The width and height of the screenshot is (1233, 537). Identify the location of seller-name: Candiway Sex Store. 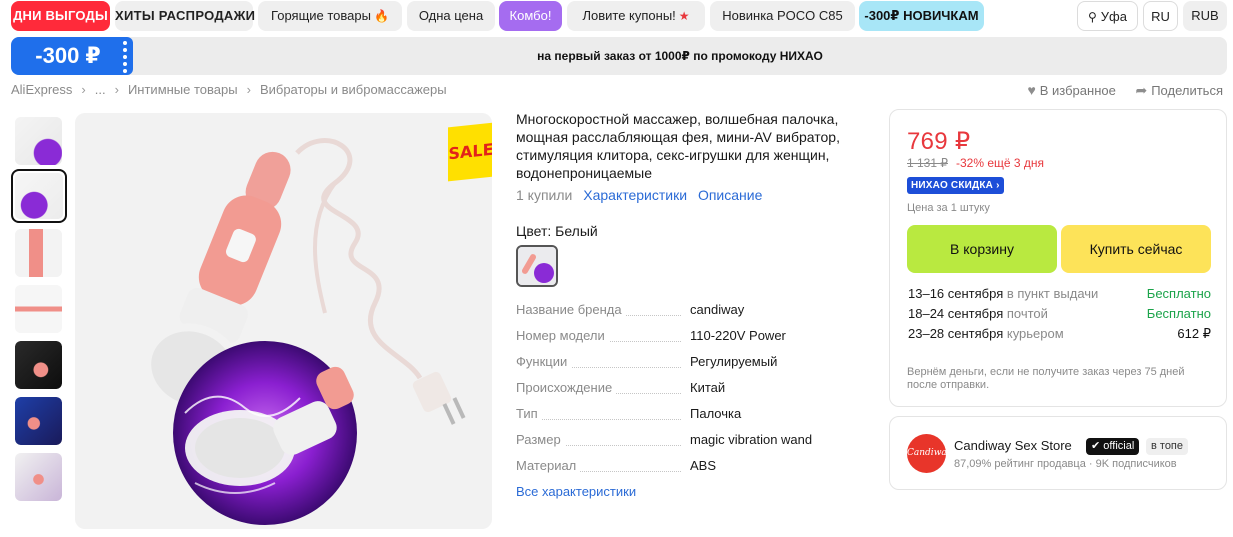
(1013, 445).